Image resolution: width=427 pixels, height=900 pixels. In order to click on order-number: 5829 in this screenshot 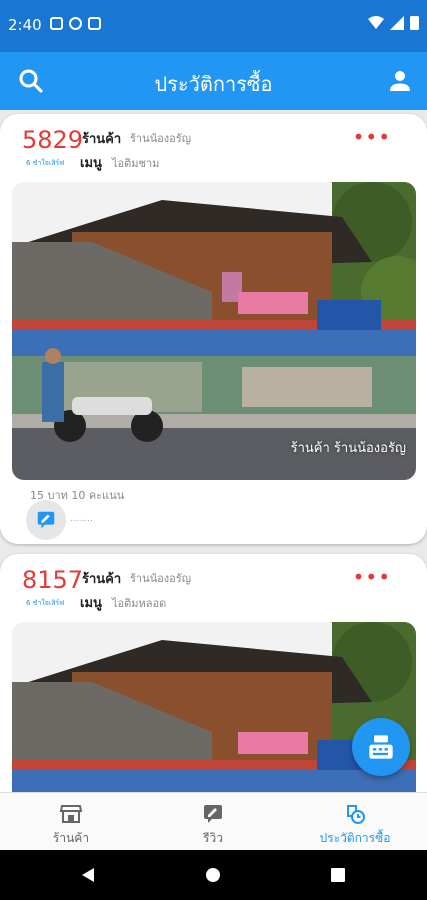, I will do `click(53, 140)`.